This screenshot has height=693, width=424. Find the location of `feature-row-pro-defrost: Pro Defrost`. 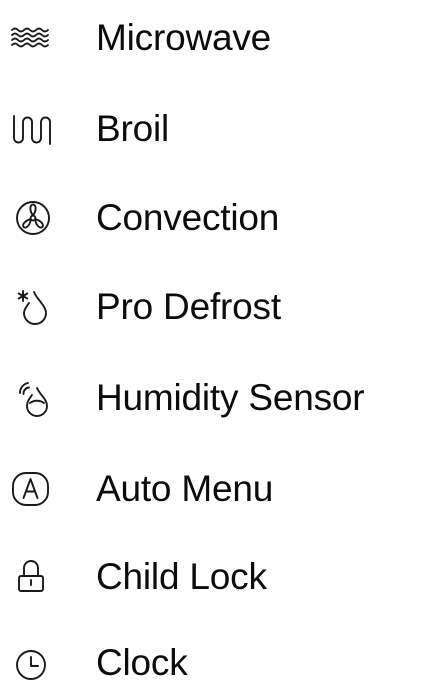

feature-row-pro-defrost: Pro Defrost is located at coordinates (212, 307).